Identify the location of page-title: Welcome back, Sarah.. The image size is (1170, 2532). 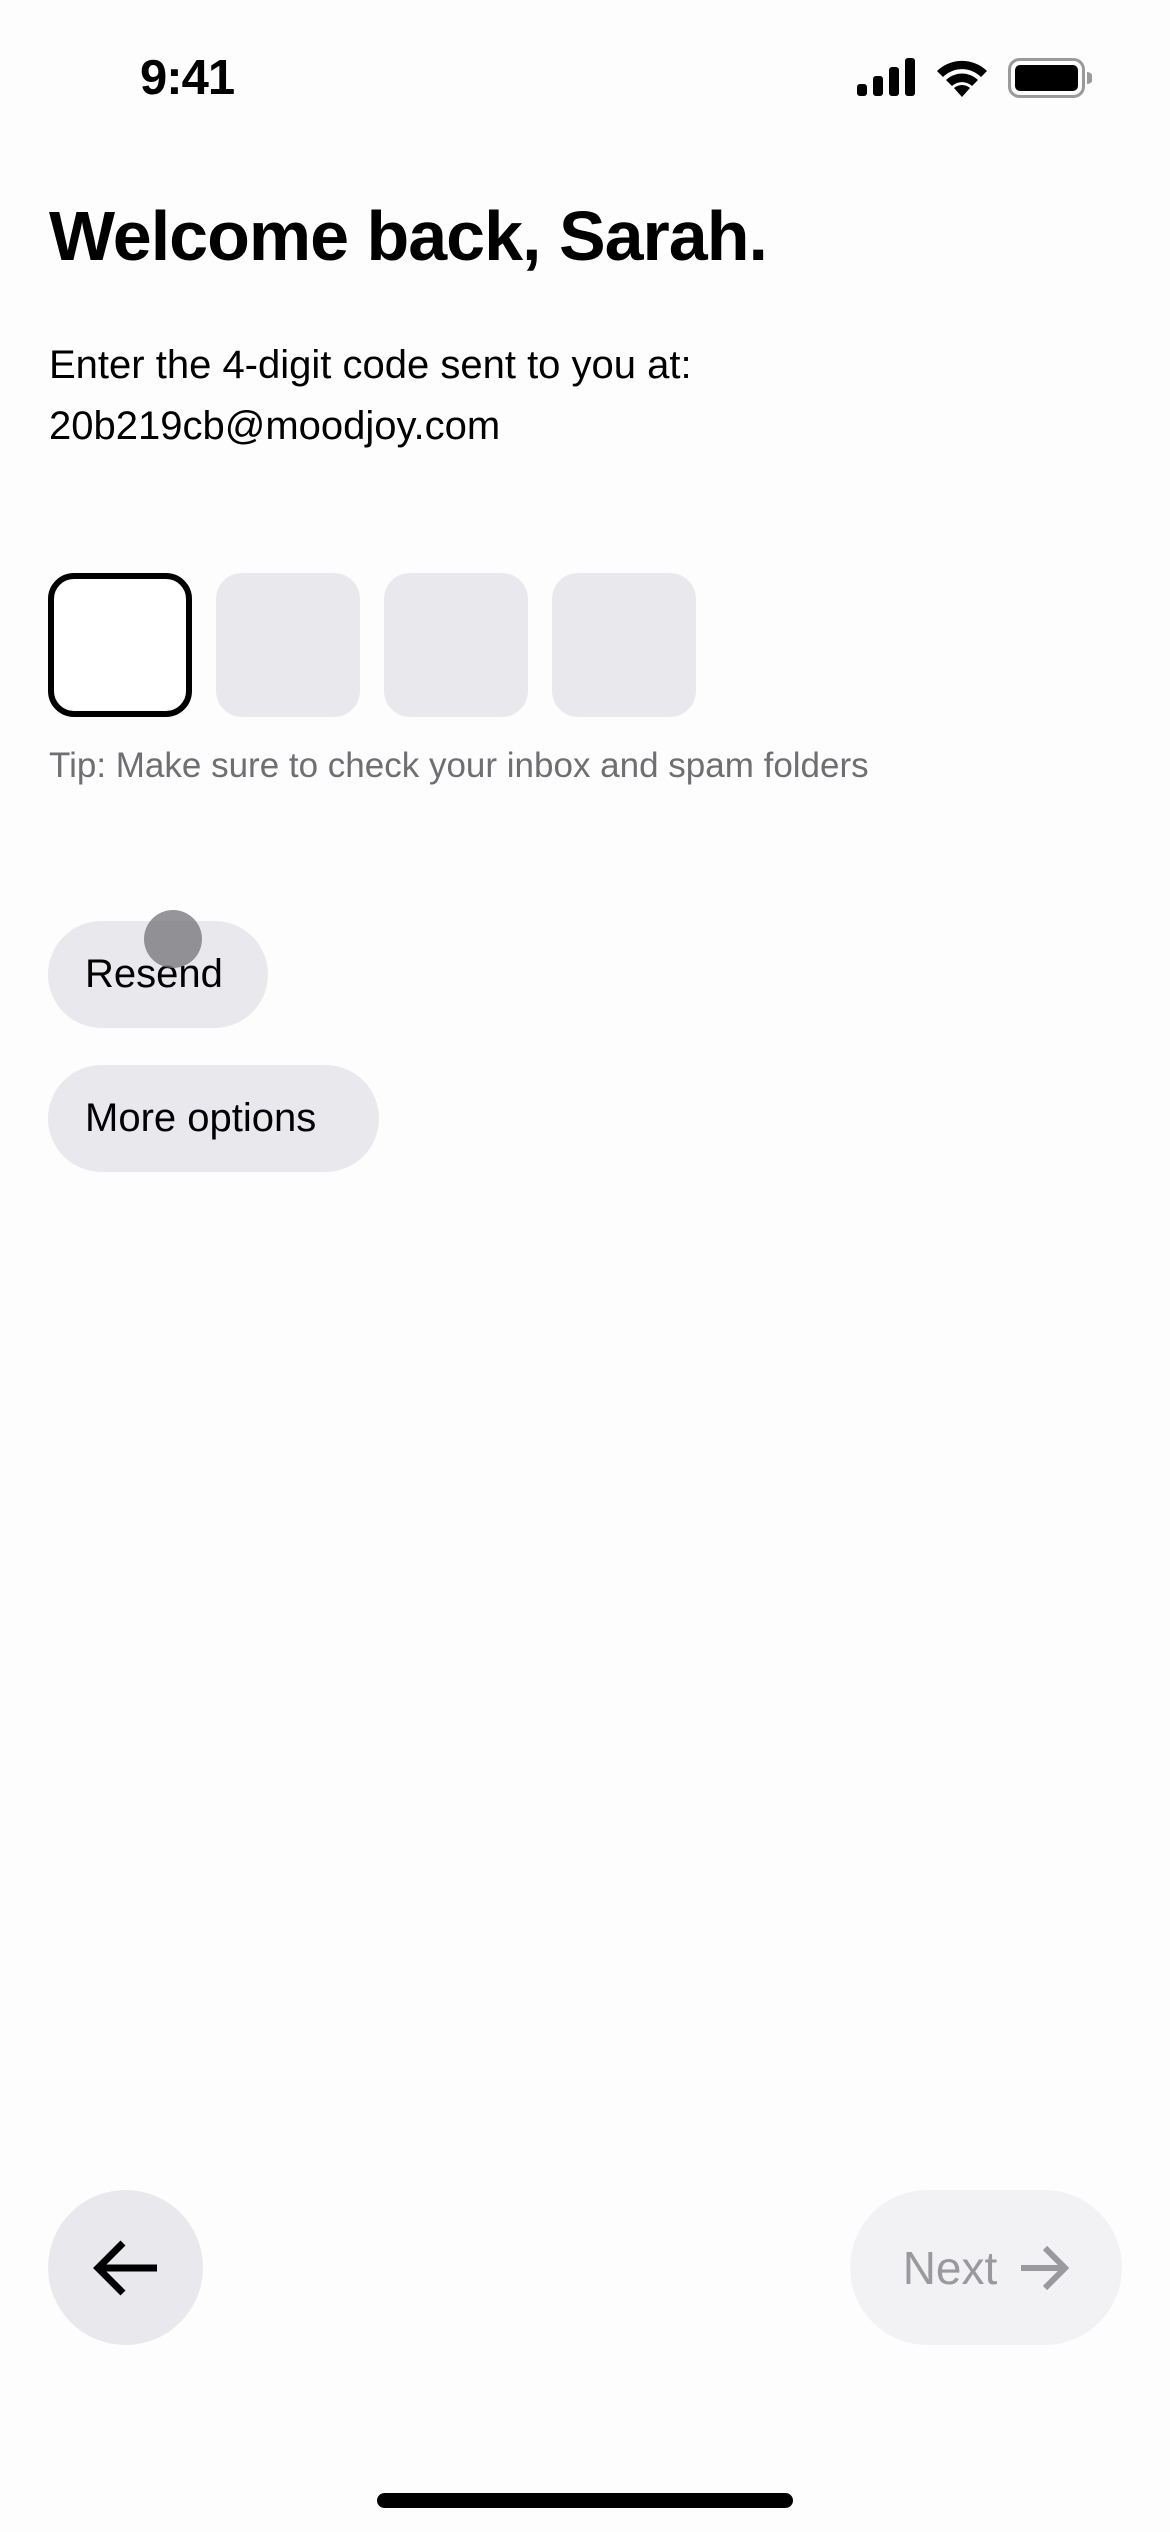
(408, 236).